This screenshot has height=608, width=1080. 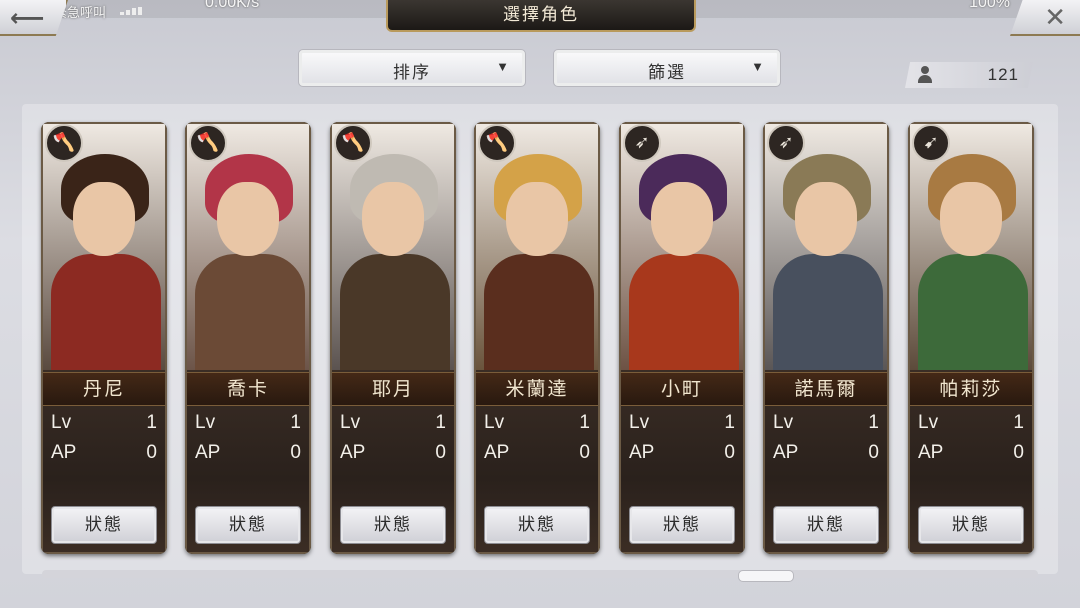 What do you see at coordinates (412, 72) in the screenshot?
I see `sort-label: 排序` at bounding box center [412, 72].